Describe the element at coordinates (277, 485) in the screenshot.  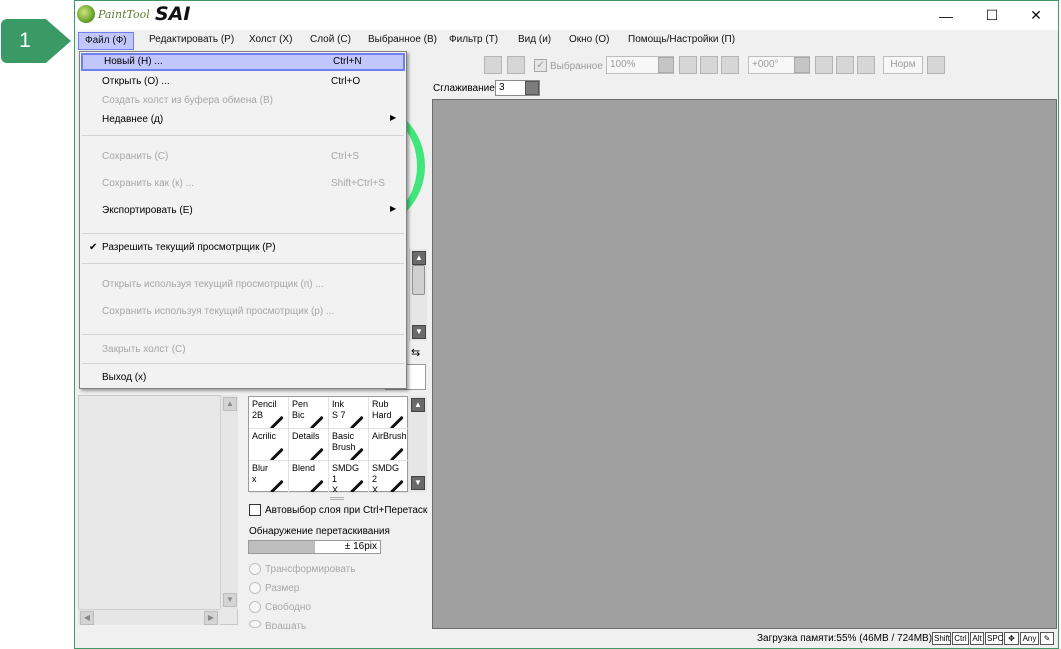
I see `blur-icon` at that location.